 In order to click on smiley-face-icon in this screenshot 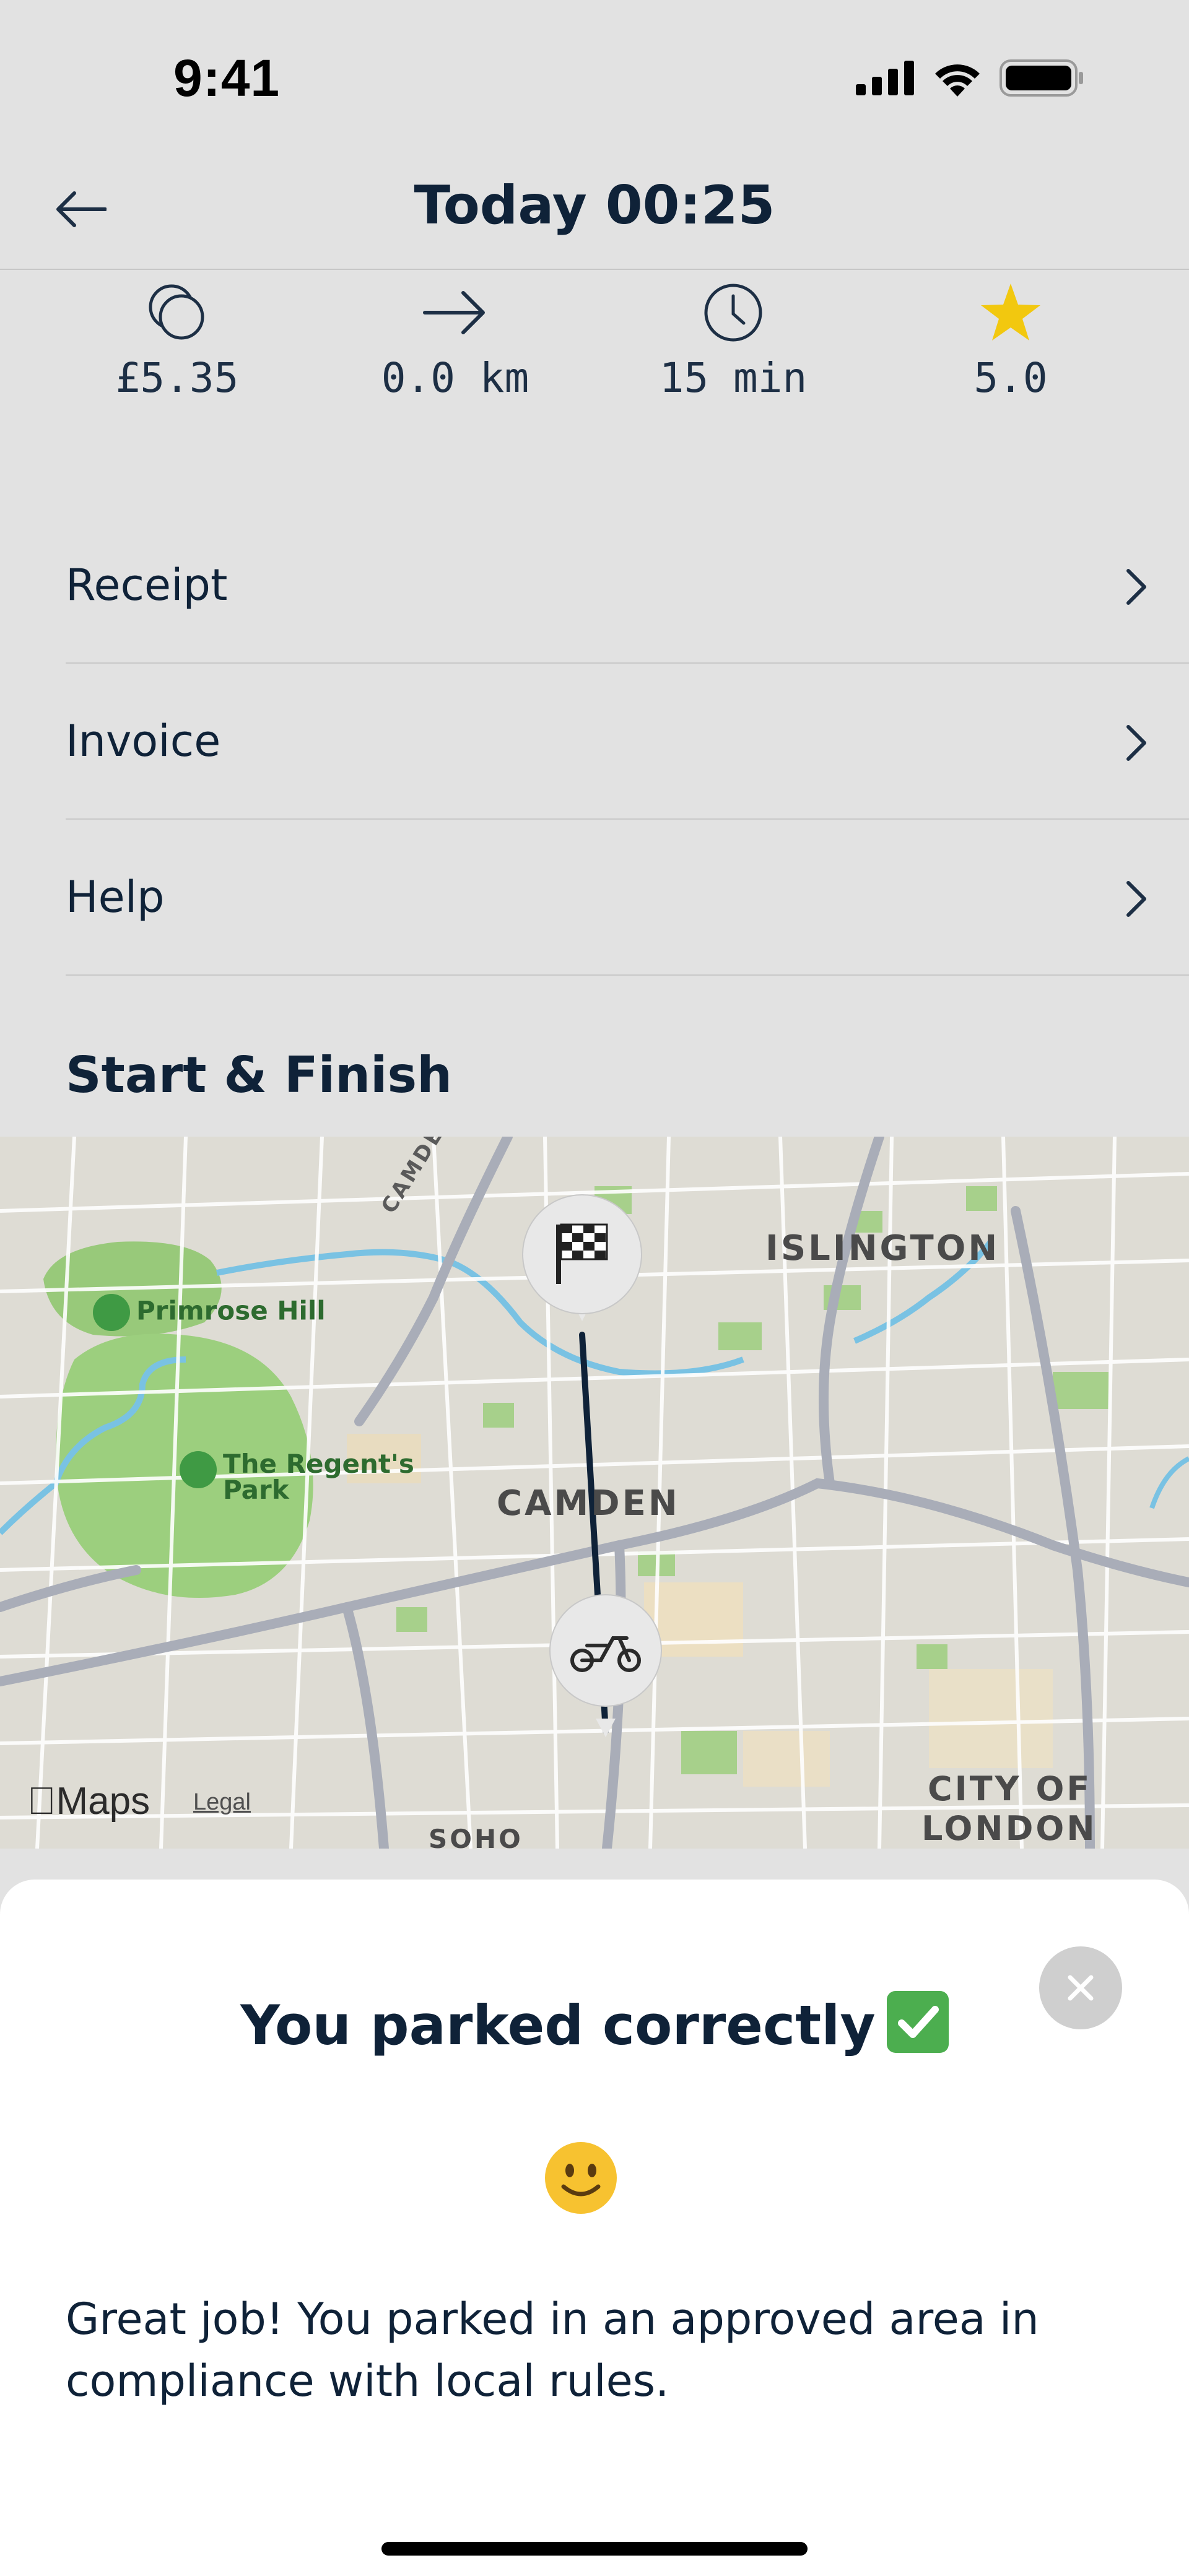, I will do `click(581, 2178)`.